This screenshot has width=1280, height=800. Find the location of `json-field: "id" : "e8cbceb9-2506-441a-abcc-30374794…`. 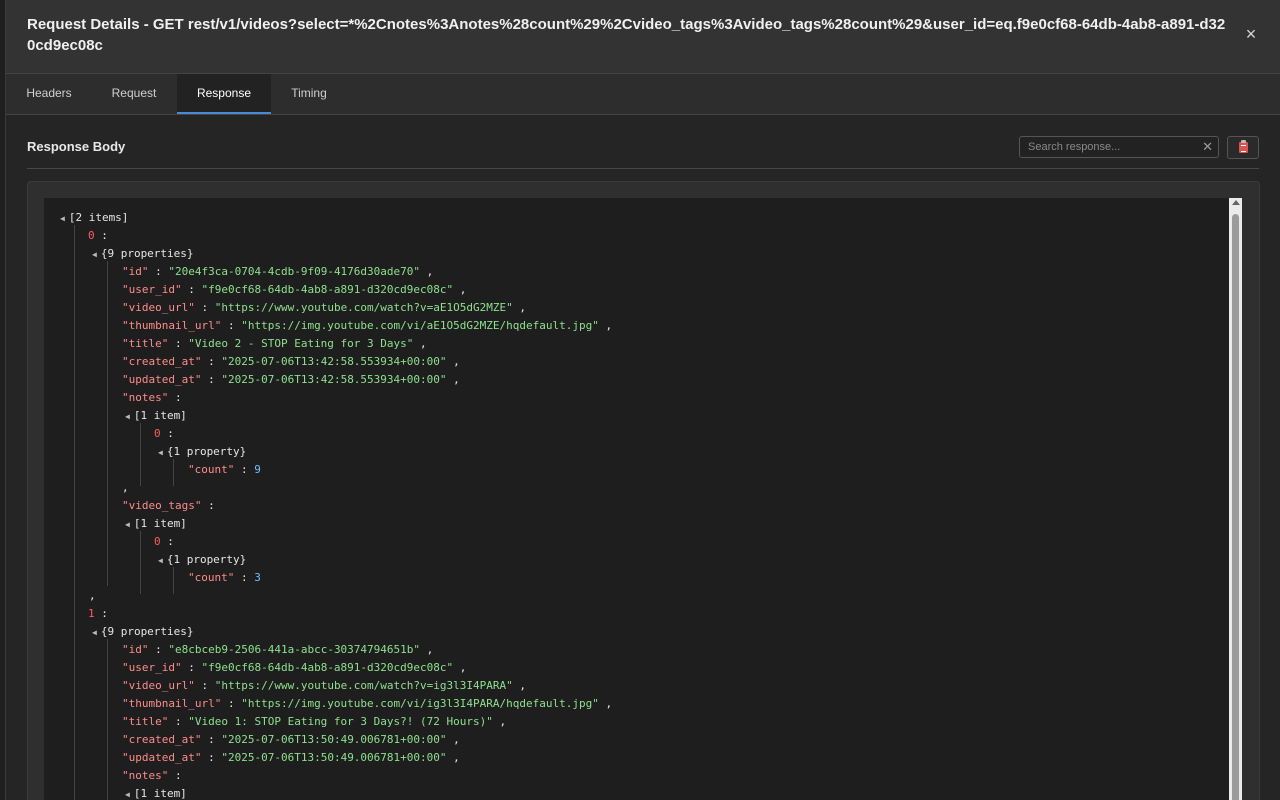

json-field: "id" : "e8cbceb9-2506-441a-abcc-30374794… is located at coordinates (278, 649).